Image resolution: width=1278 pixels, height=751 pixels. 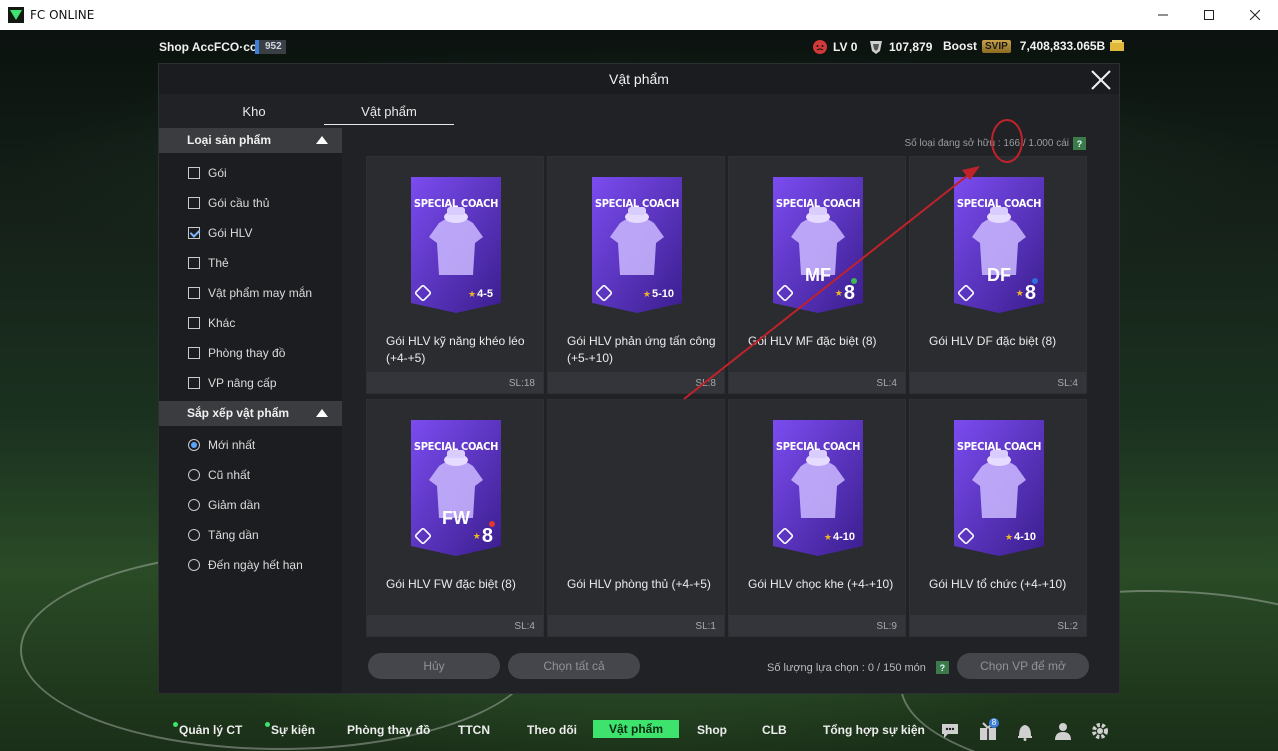 What do you see at coordinates (247, 353) in the screenshot?
I see `option-label: Phòng thay đồ` at bounding box center [247, 353].